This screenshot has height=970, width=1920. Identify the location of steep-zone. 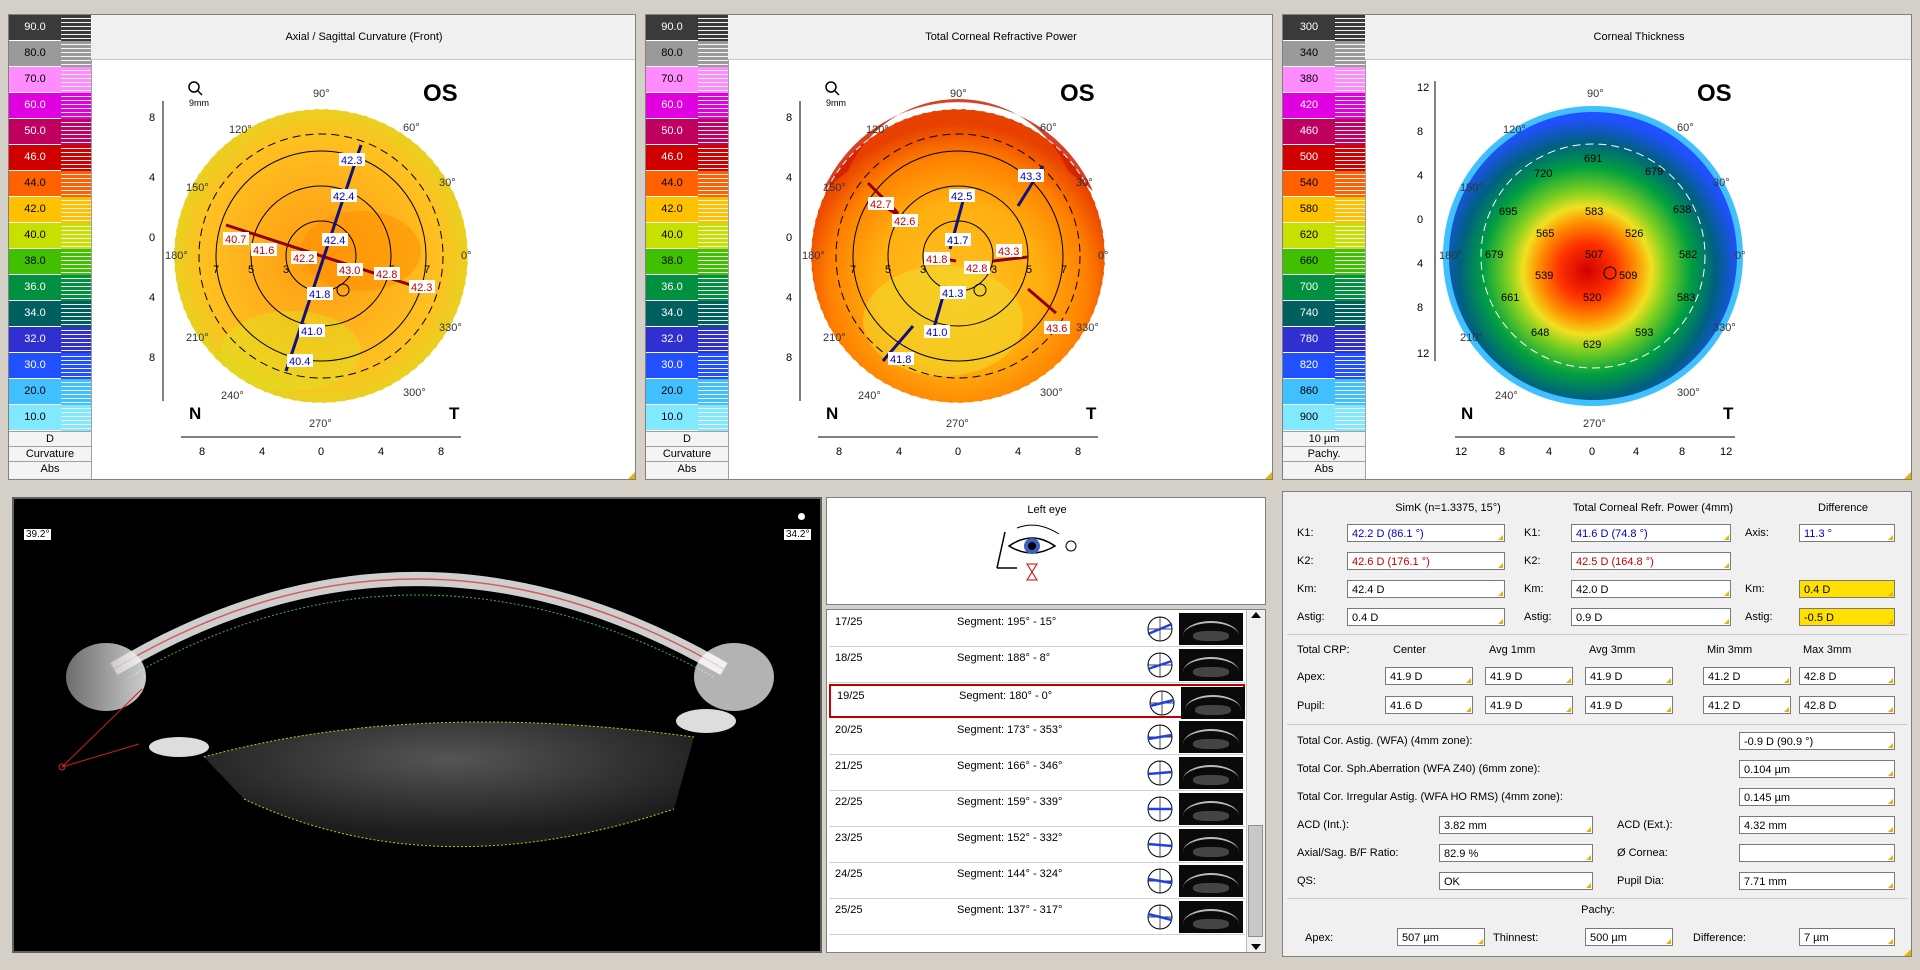
(361, 251).